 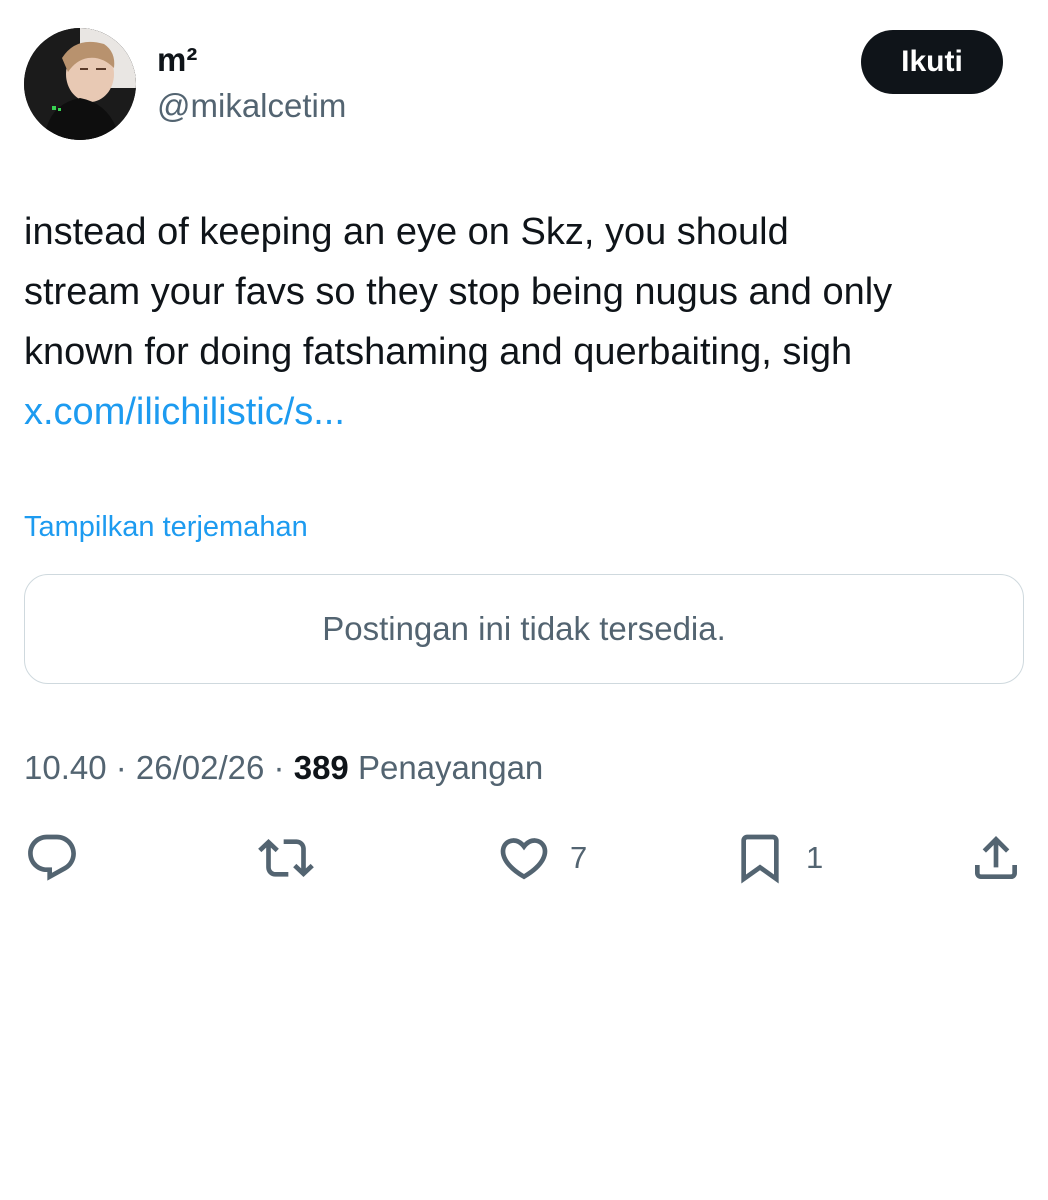 I want to click on tweet-time: 10.40, so click(x=65, y=767).